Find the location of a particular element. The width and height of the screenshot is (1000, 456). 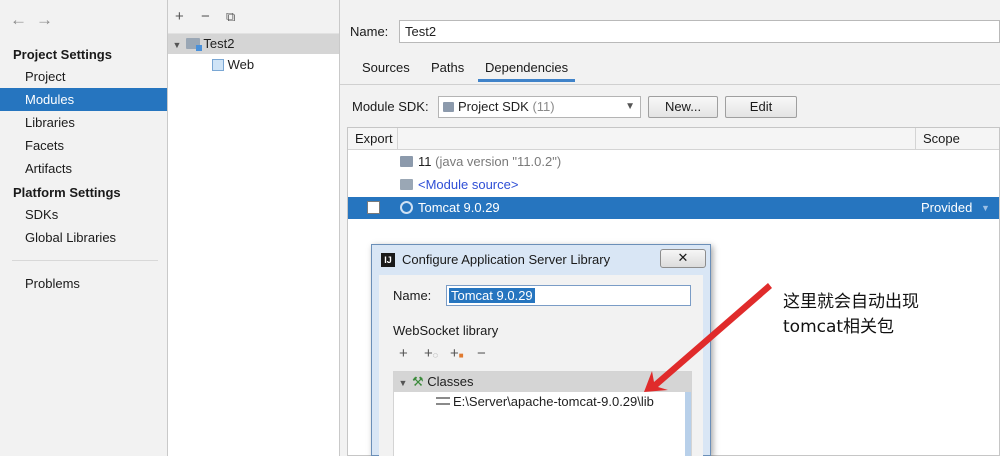

annotation-line-1: 这里就会自动出现 is located at coordinates (851, 302).